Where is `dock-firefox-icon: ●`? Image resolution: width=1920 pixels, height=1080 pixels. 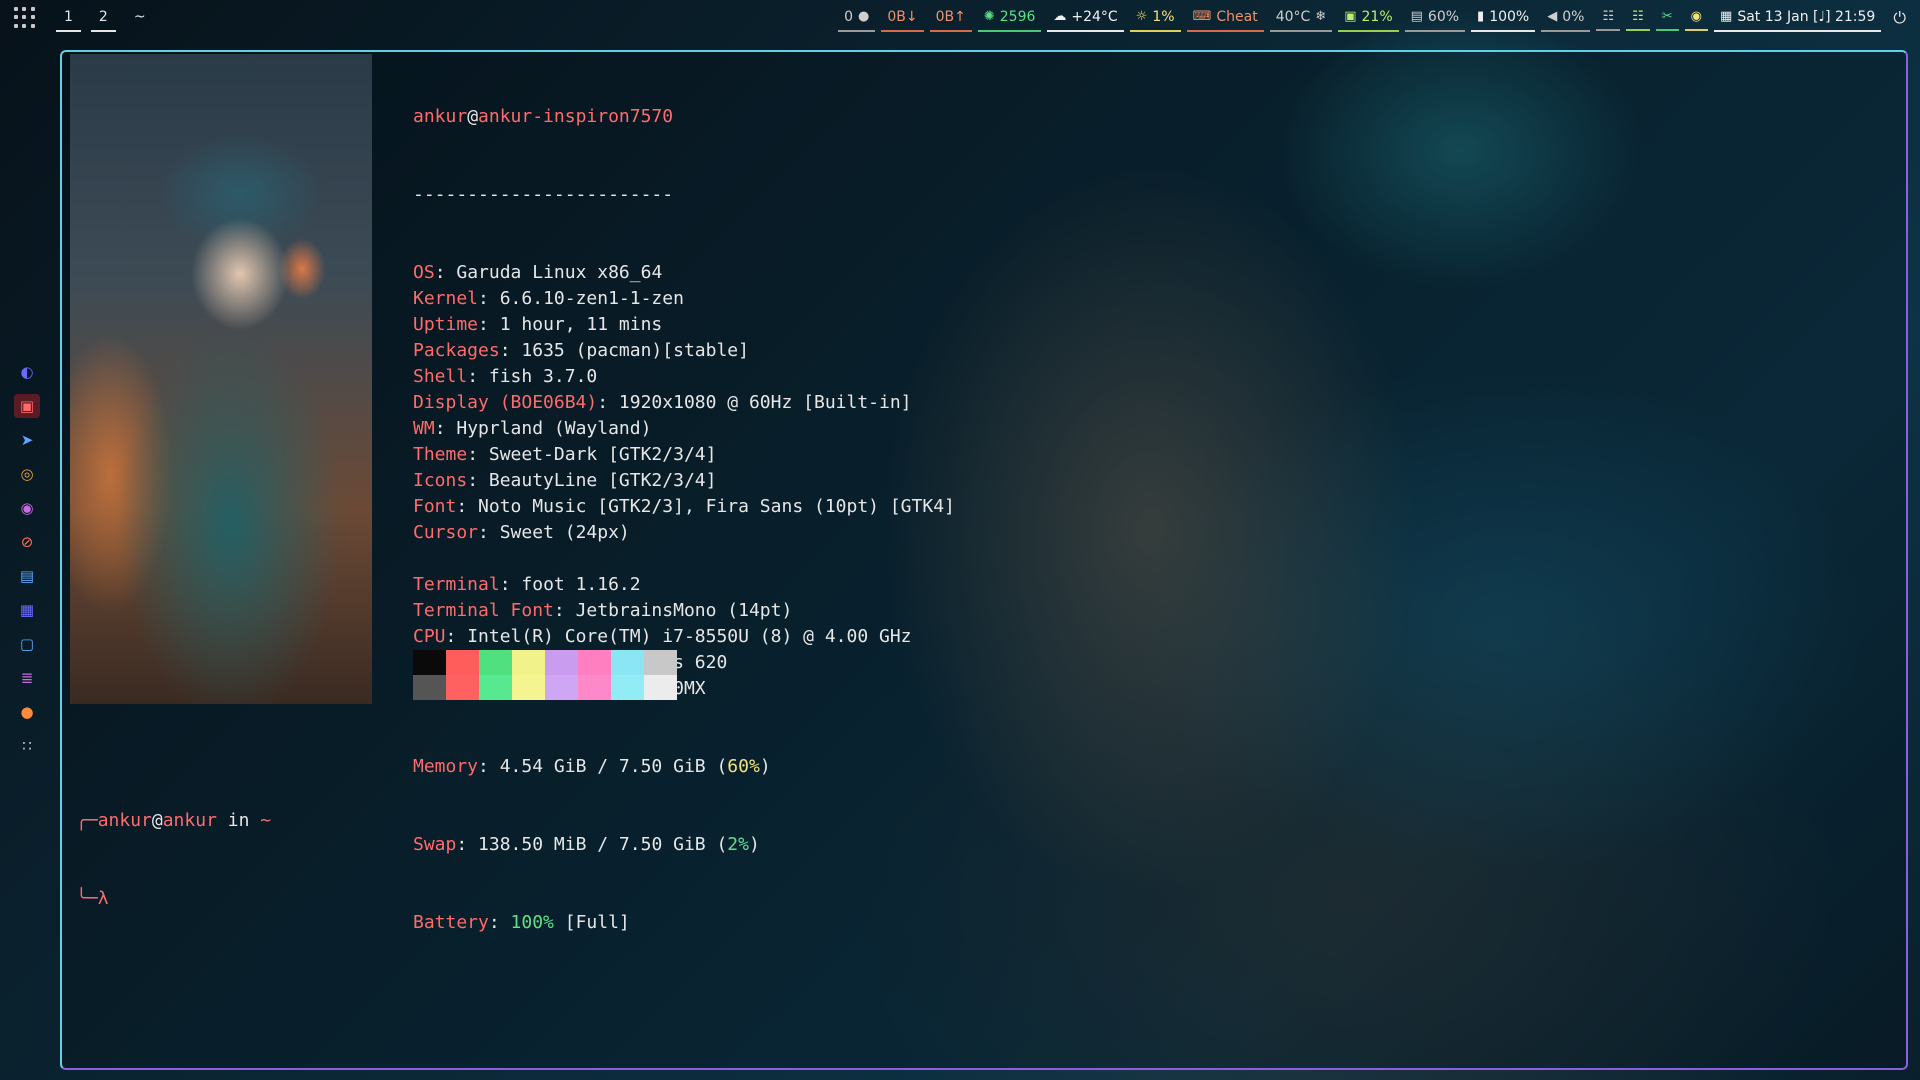
dock-firefox-icon: ● is located at coordinates (27, 712).